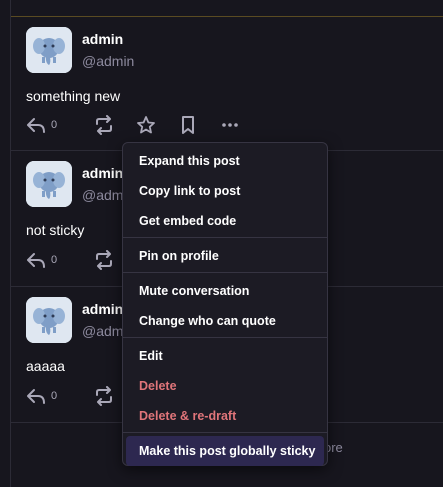  Describe the element at coordinates (225, 386) in the screenshot. I see `menu-item-delete: Delete` at that location.